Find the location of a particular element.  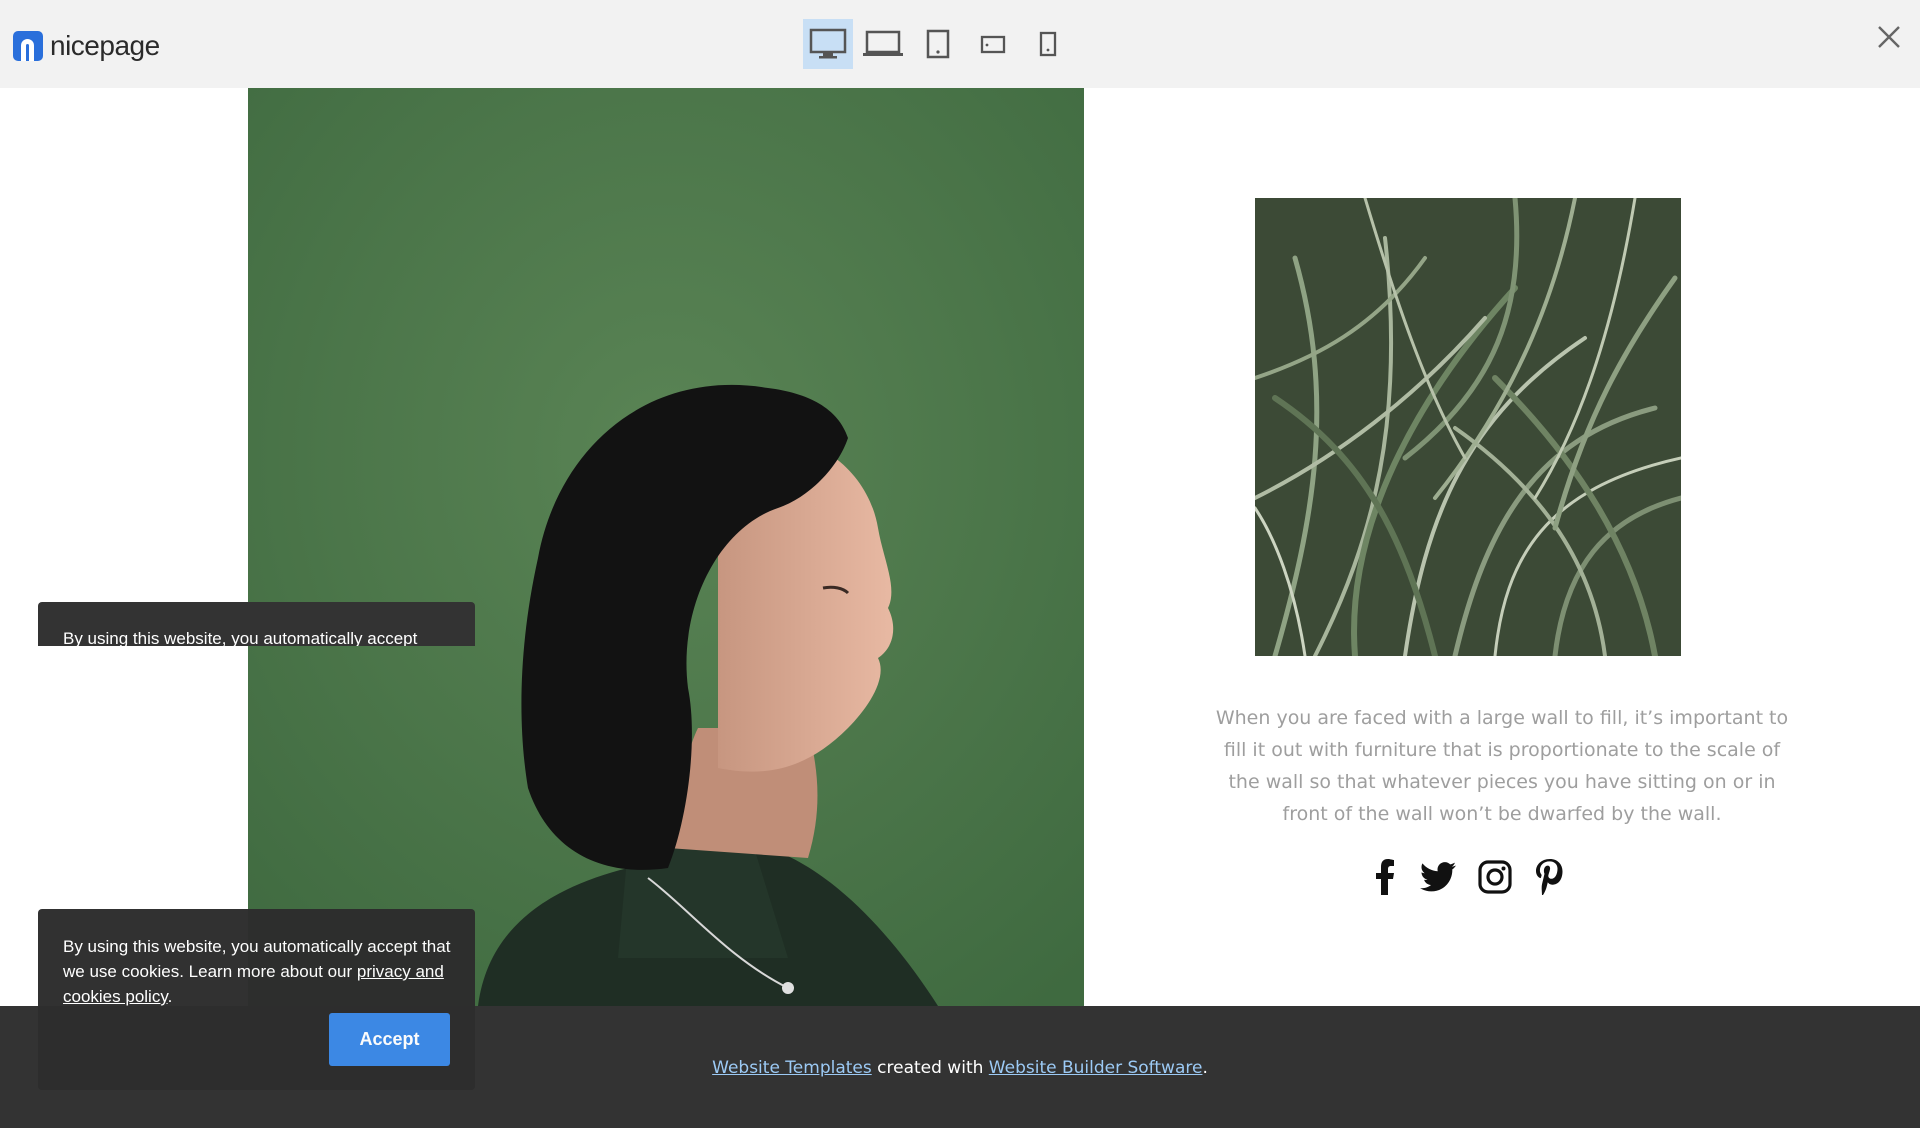

laptop-icon is located at coordinates (883, 43).